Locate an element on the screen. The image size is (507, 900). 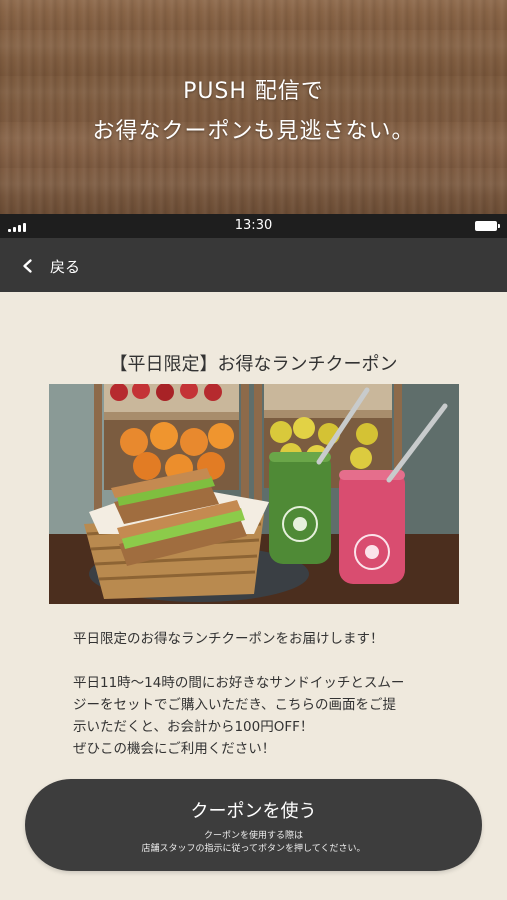
back-label: 戻る is located at coordinates (65, 266).